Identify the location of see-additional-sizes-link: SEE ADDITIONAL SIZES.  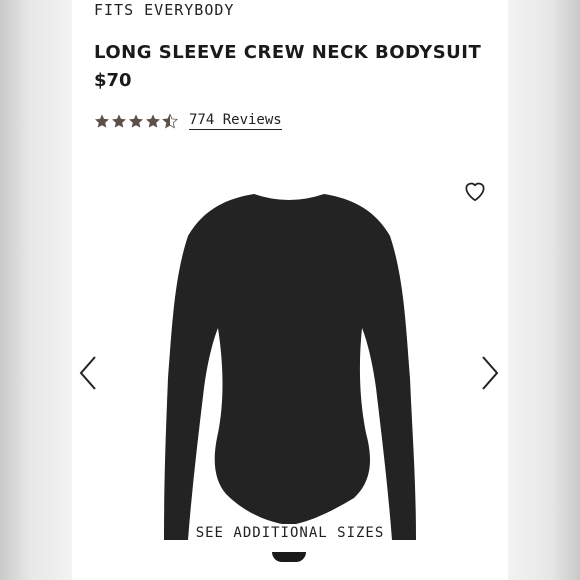
(290, 533).